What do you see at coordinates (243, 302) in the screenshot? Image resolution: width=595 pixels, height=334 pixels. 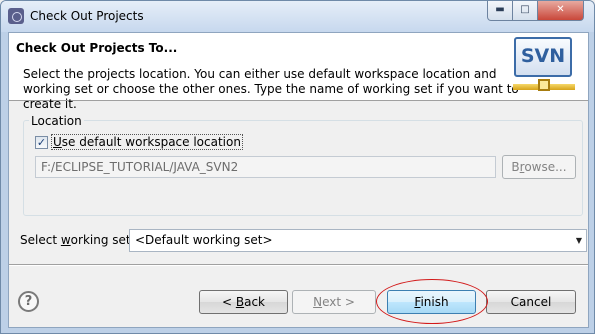 I see `back-button: < Back` at bounding box center [243, 302].